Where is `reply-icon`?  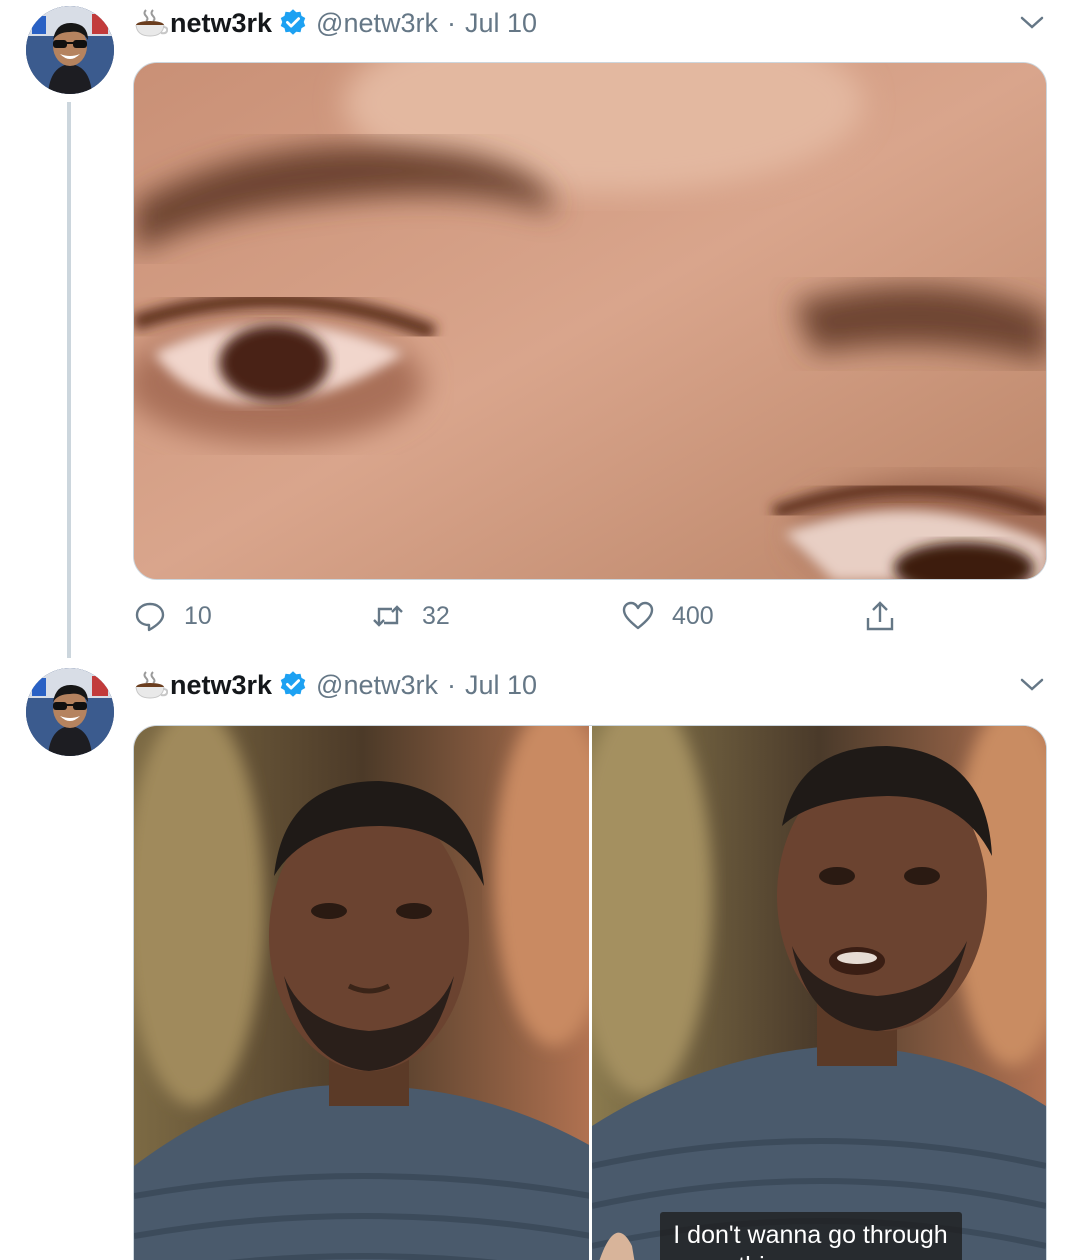
reply-icon is located at coordinates (150, 616).